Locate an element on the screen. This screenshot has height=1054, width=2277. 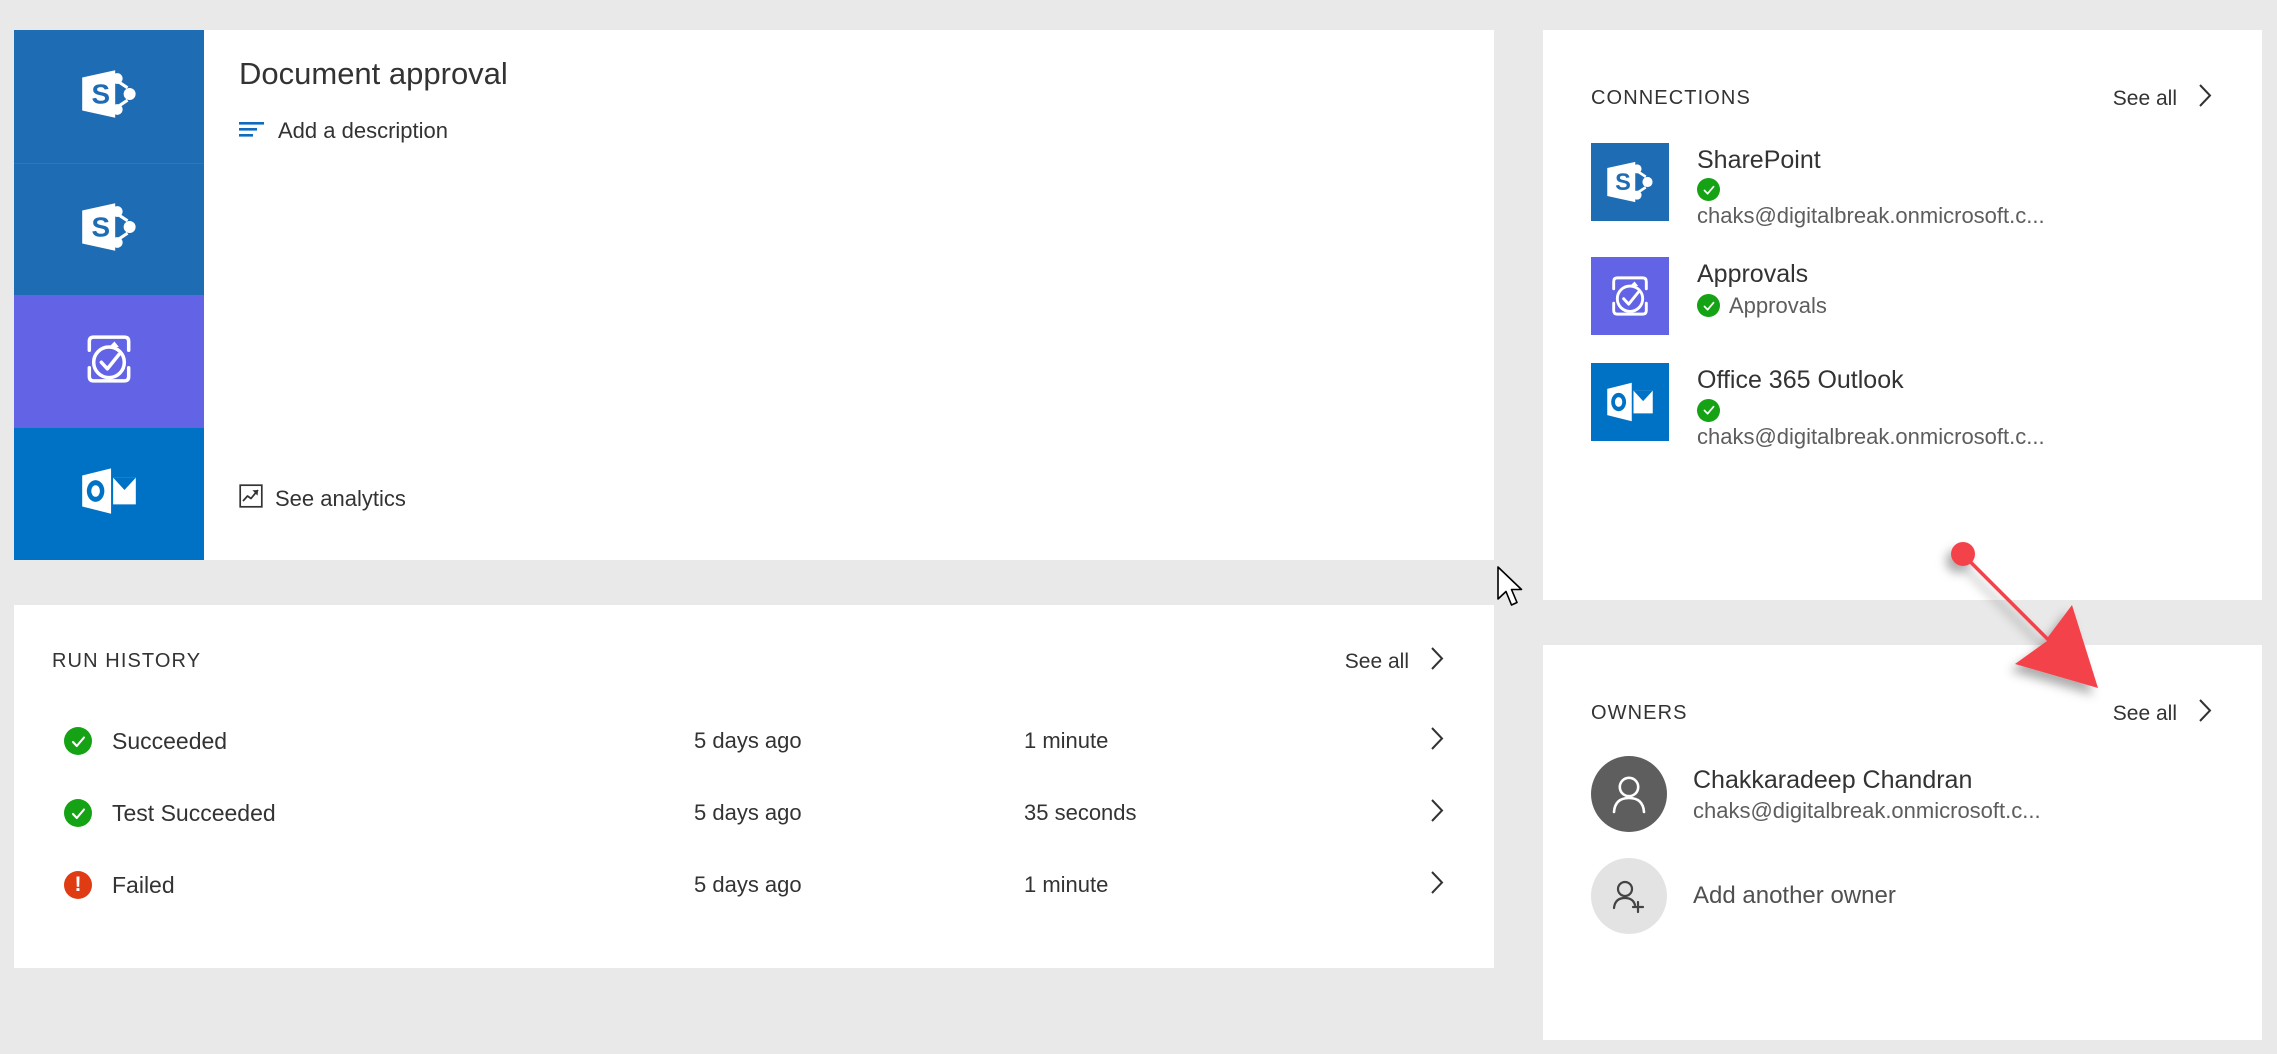
run-history-header: RUN HISTORY See all is located at coordinates (754, 641).